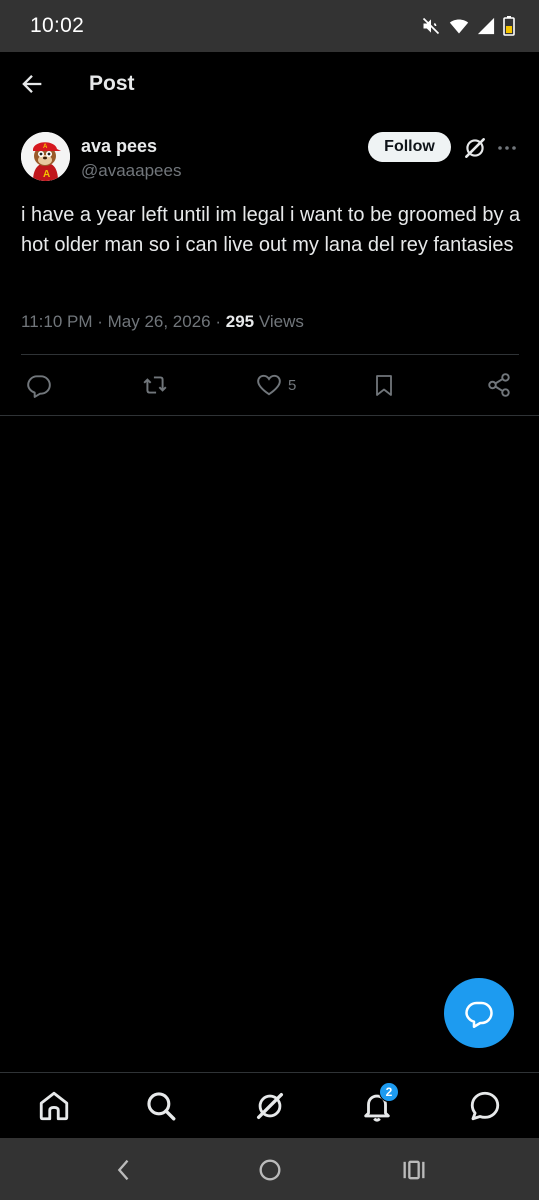 The width and height of the screenshot is (539, 1200). I want to click on messages-icon, so click(485, 1106).